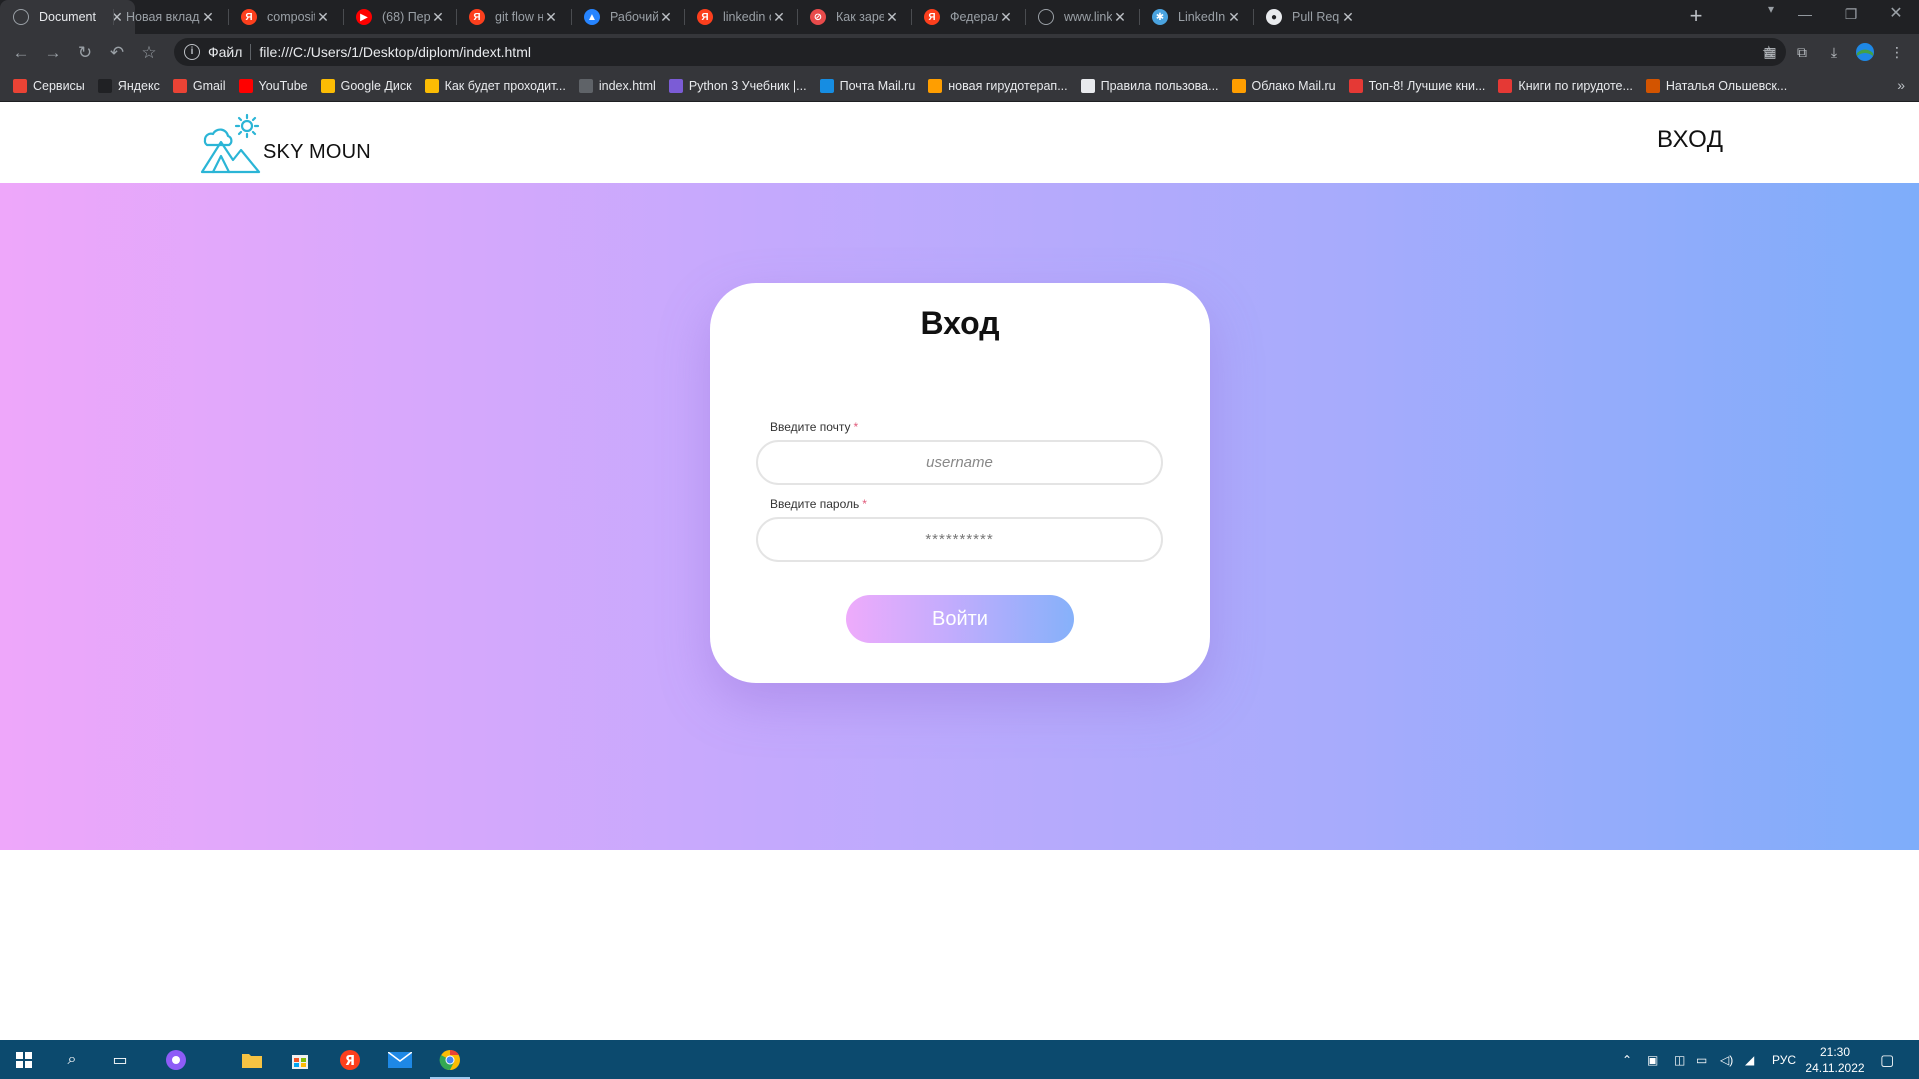  I want to click on login-submit-button: Войти, so click(960, 619).